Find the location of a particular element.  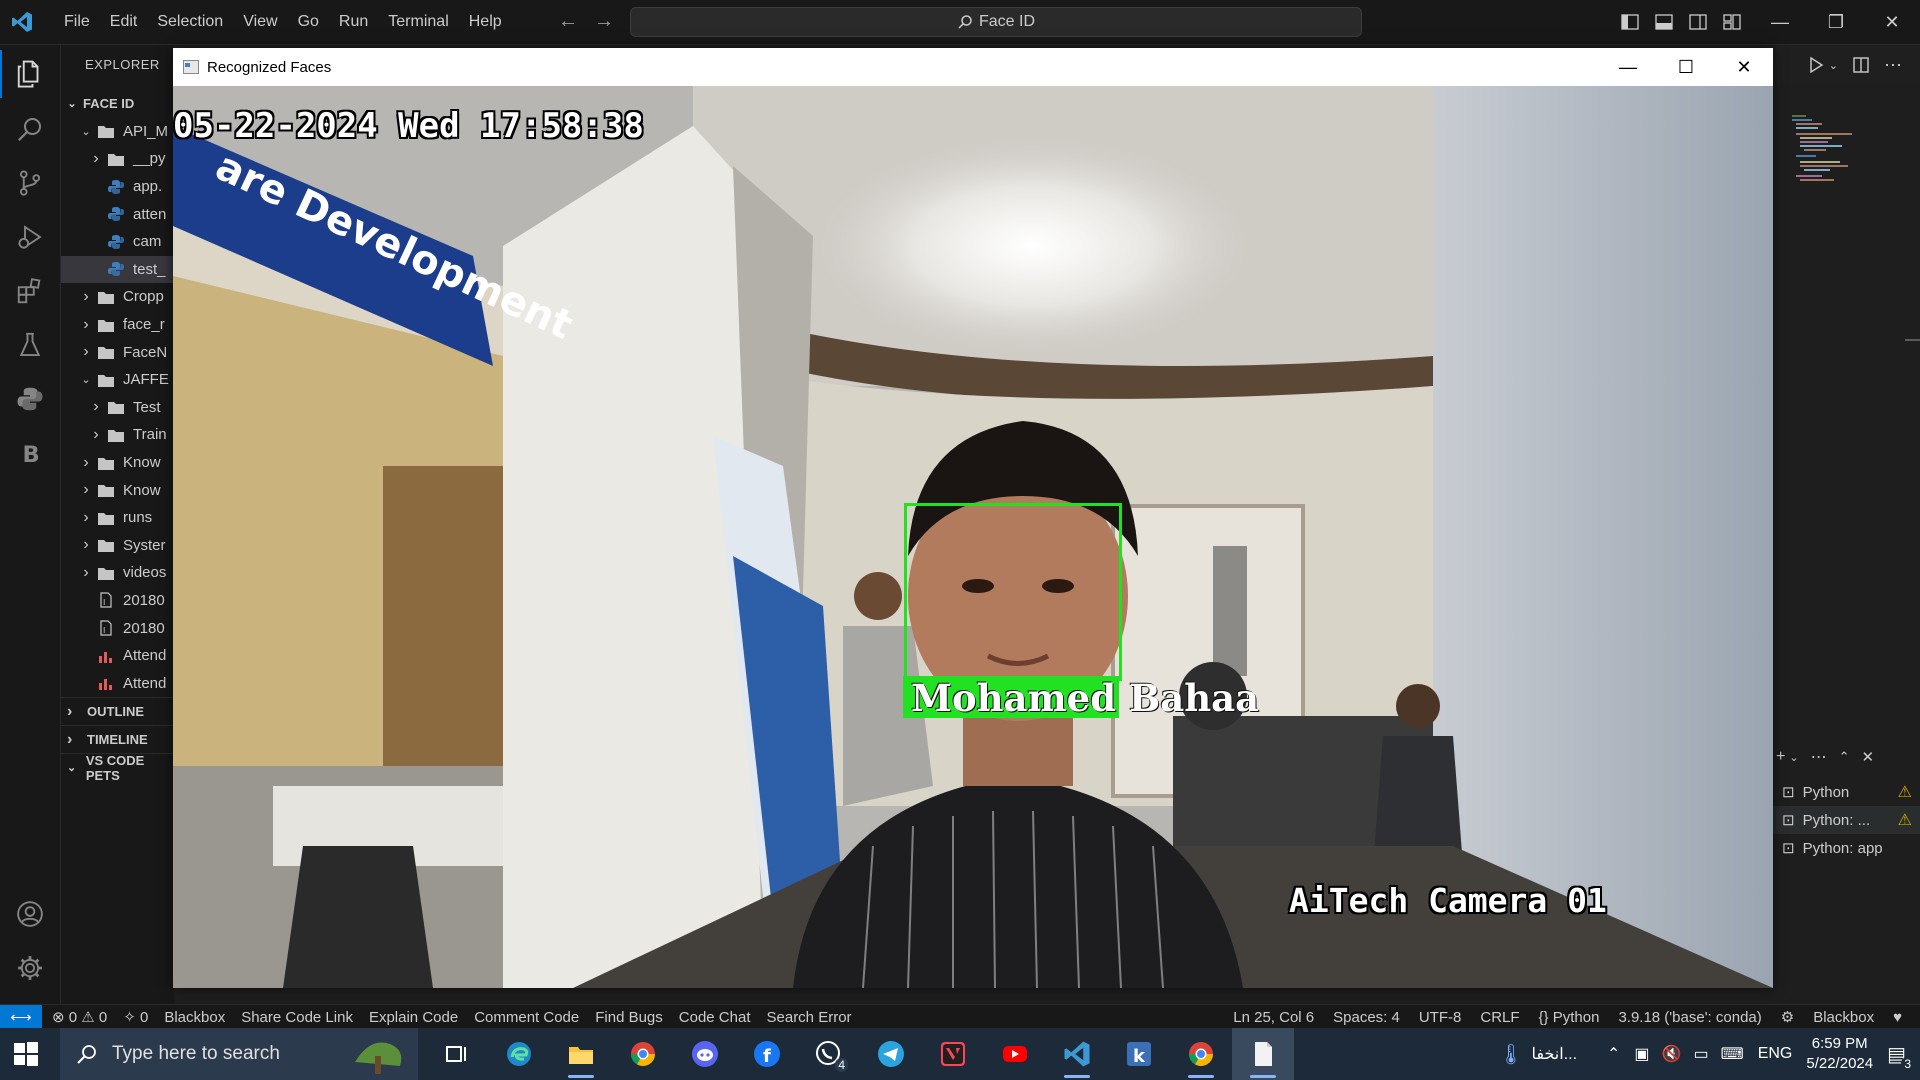

valorant-icon is located at coordinates (953, 1054).